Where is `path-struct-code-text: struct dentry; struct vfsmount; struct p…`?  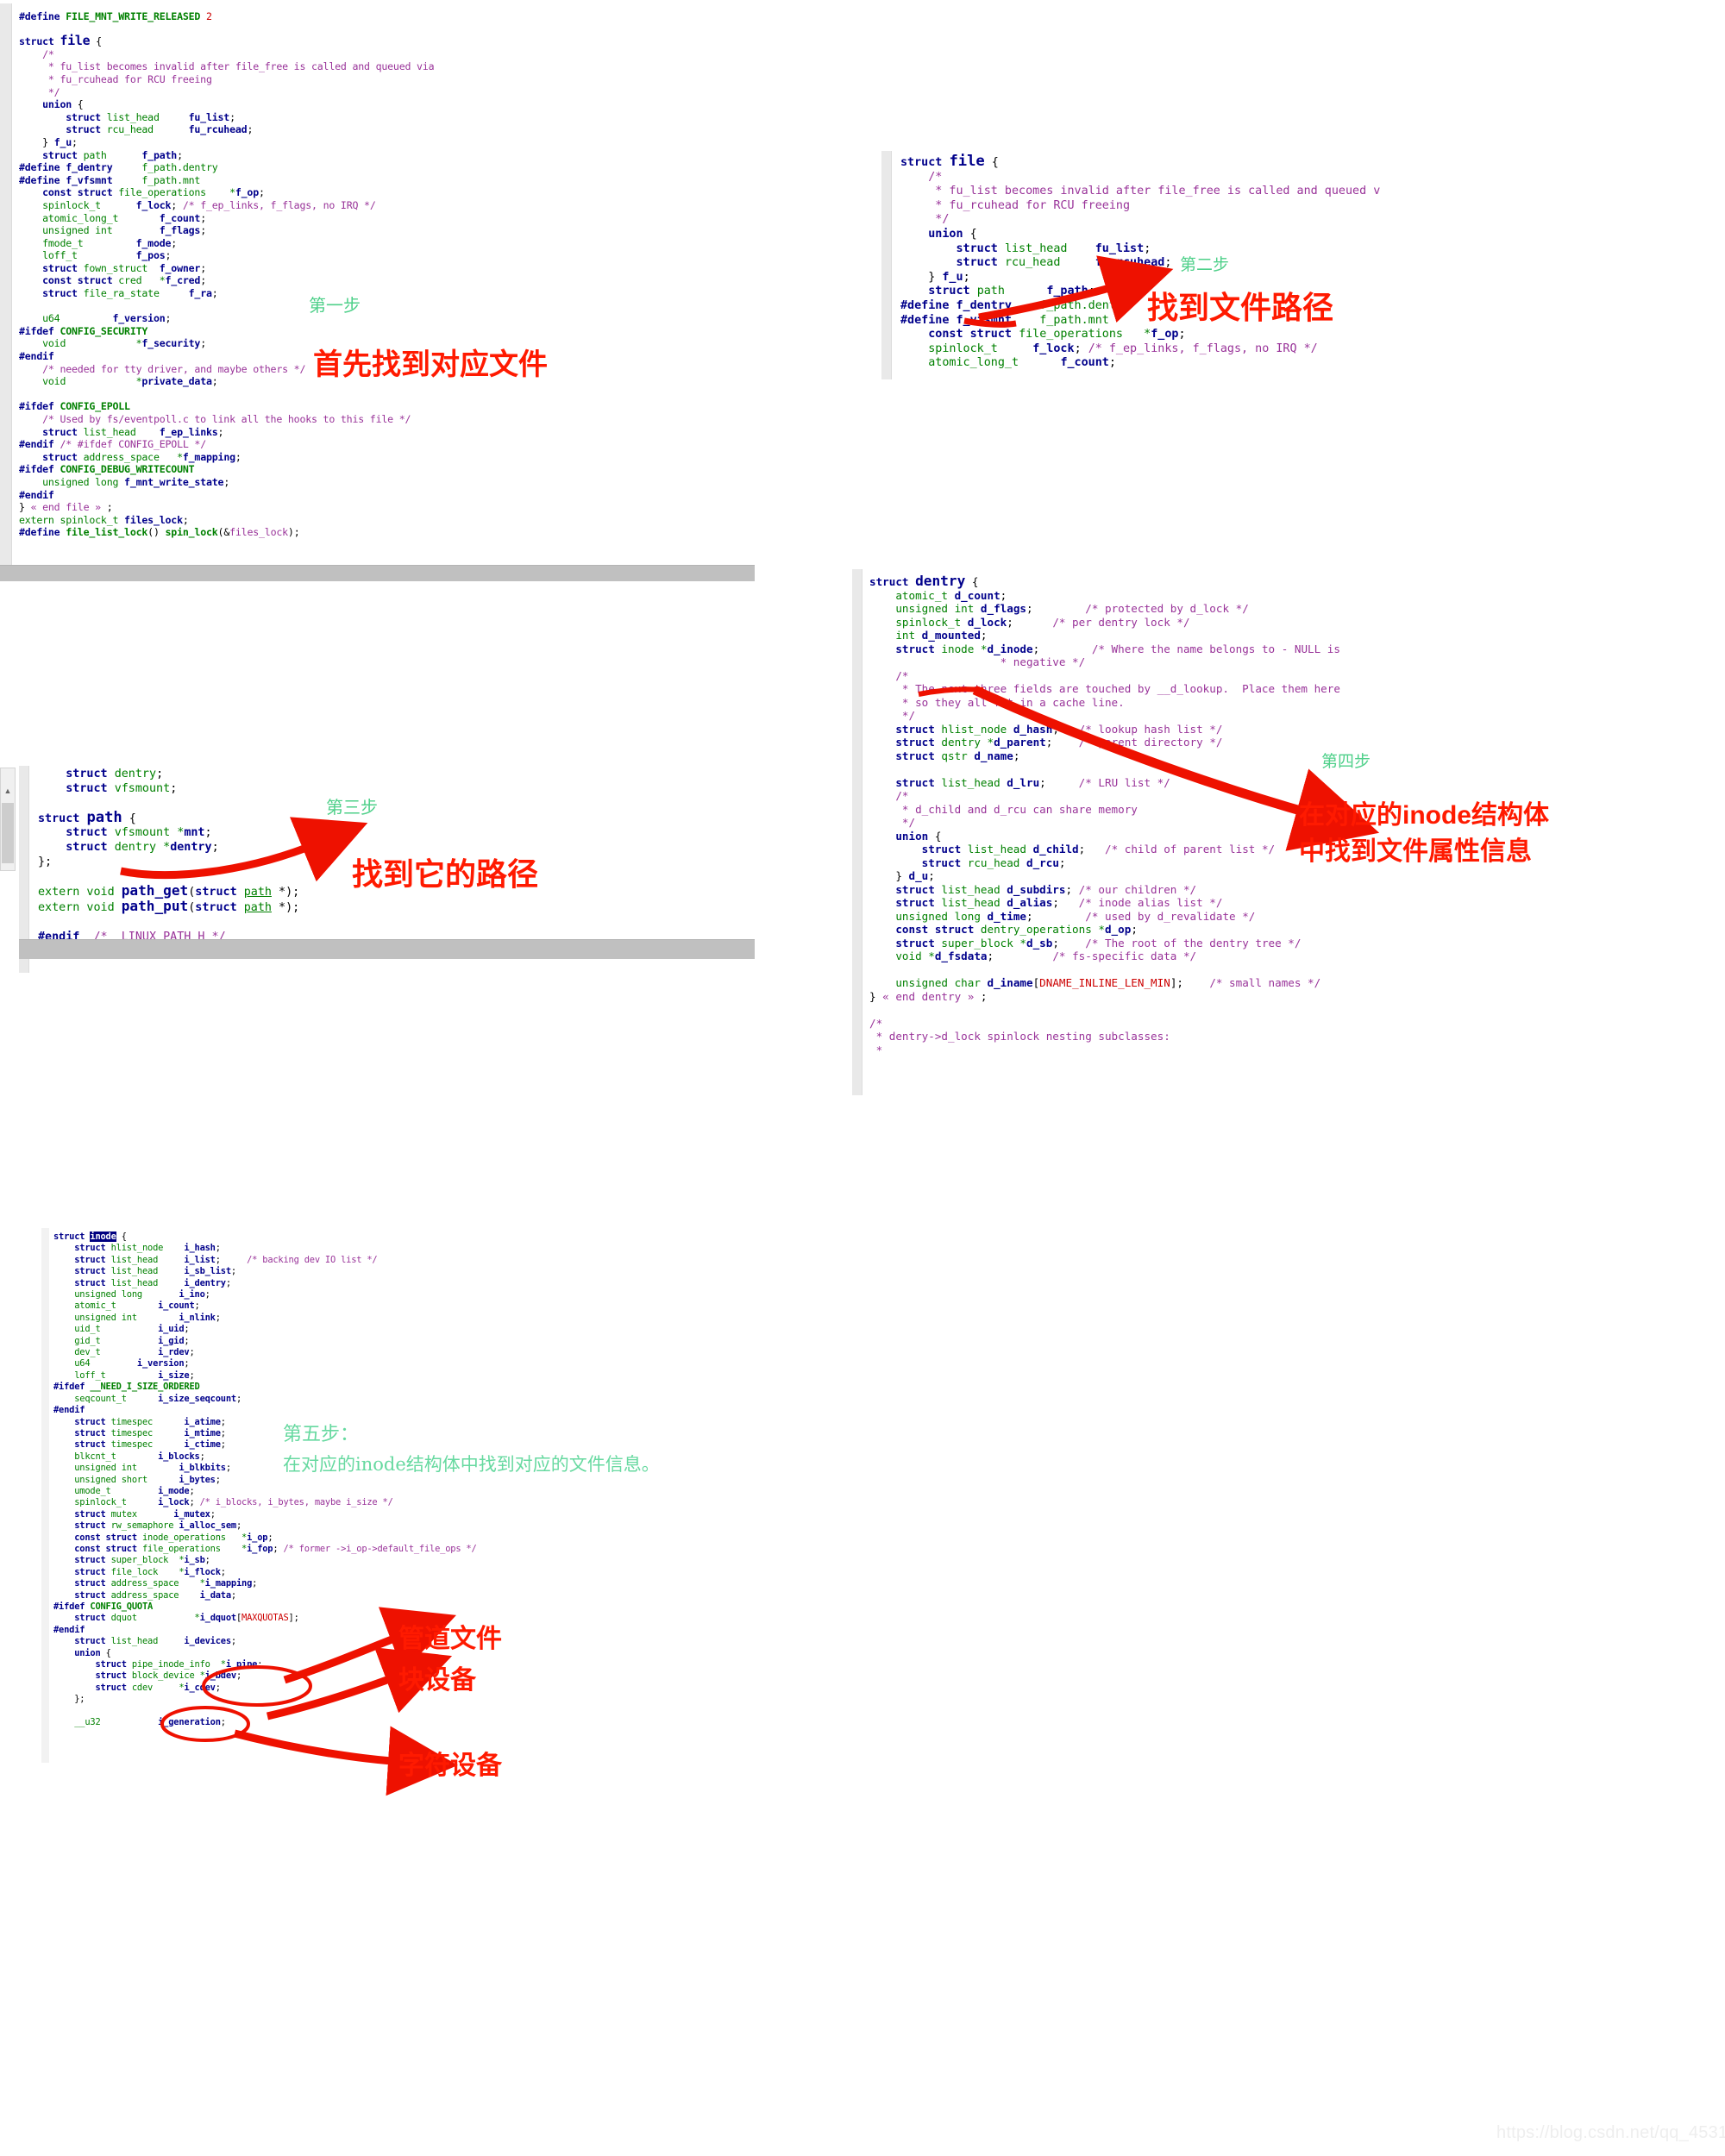 path-struct-code-text: struct dentry; struct vfsmount; struct p… is located at coordinates (169, 855).